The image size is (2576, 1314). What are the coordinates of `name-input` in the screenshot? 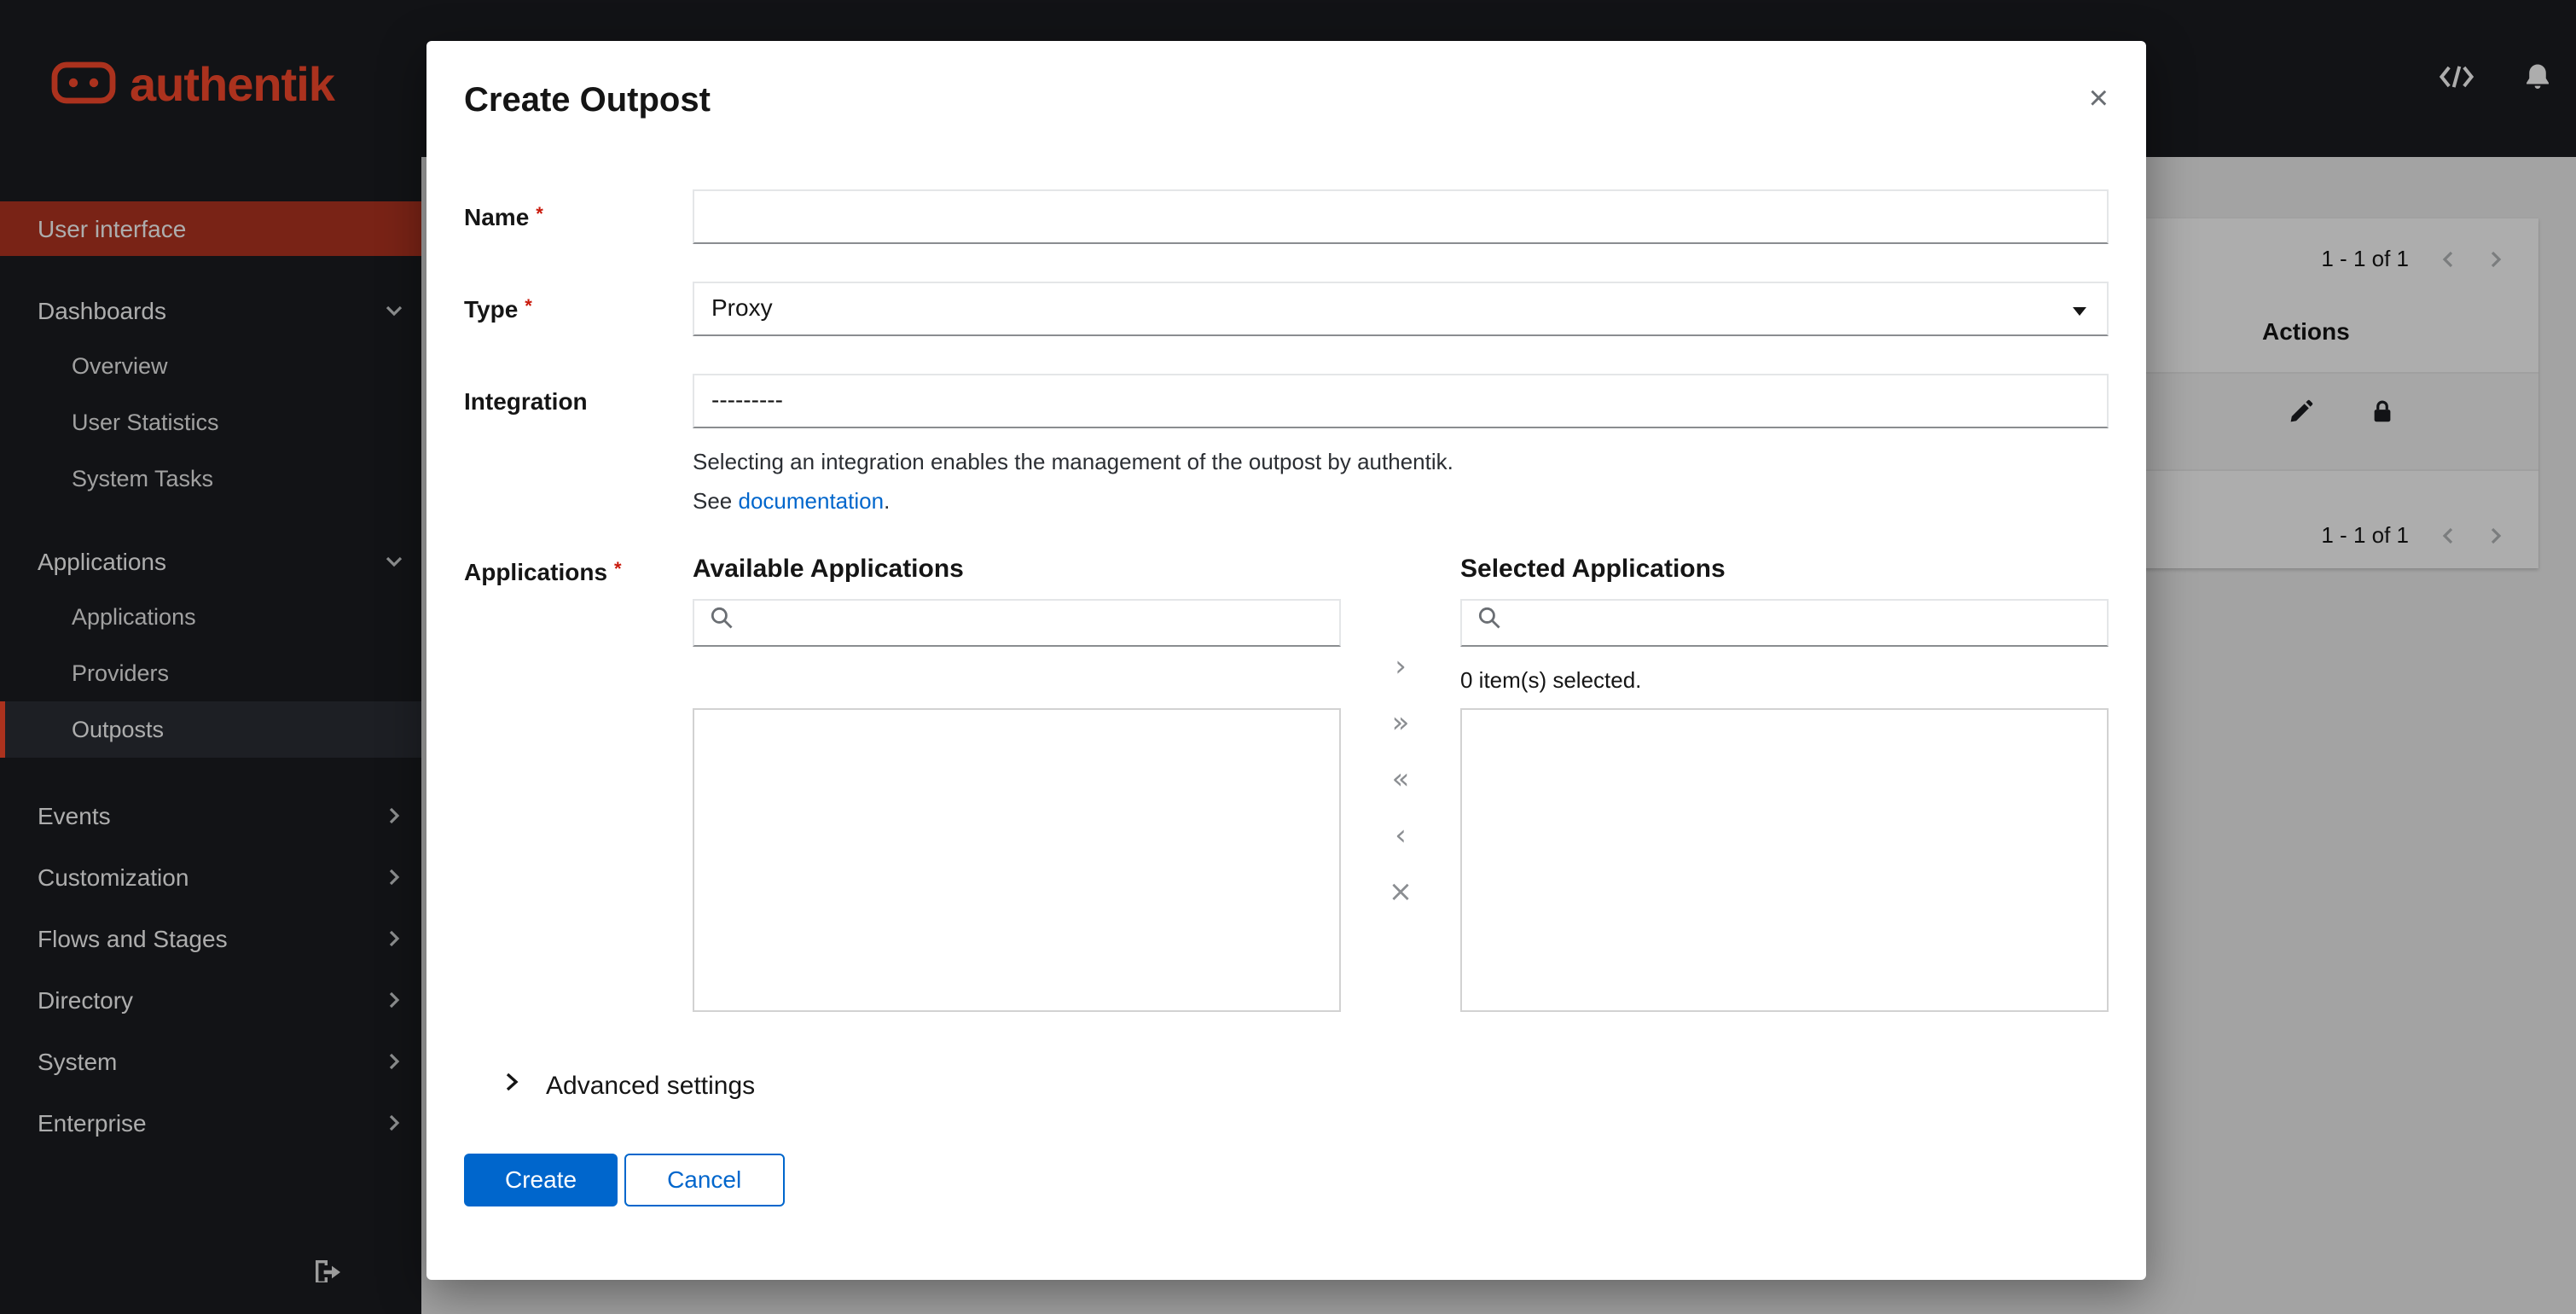 It's located at (1401, 217).